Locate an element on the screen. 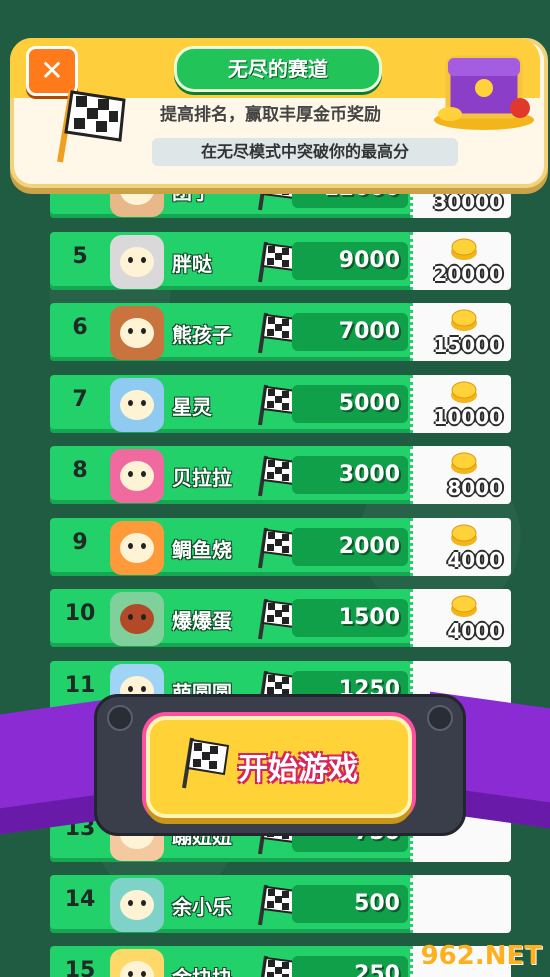 The image size is (550, 977). score-value: 9000 is located at coordinates (369, 260).